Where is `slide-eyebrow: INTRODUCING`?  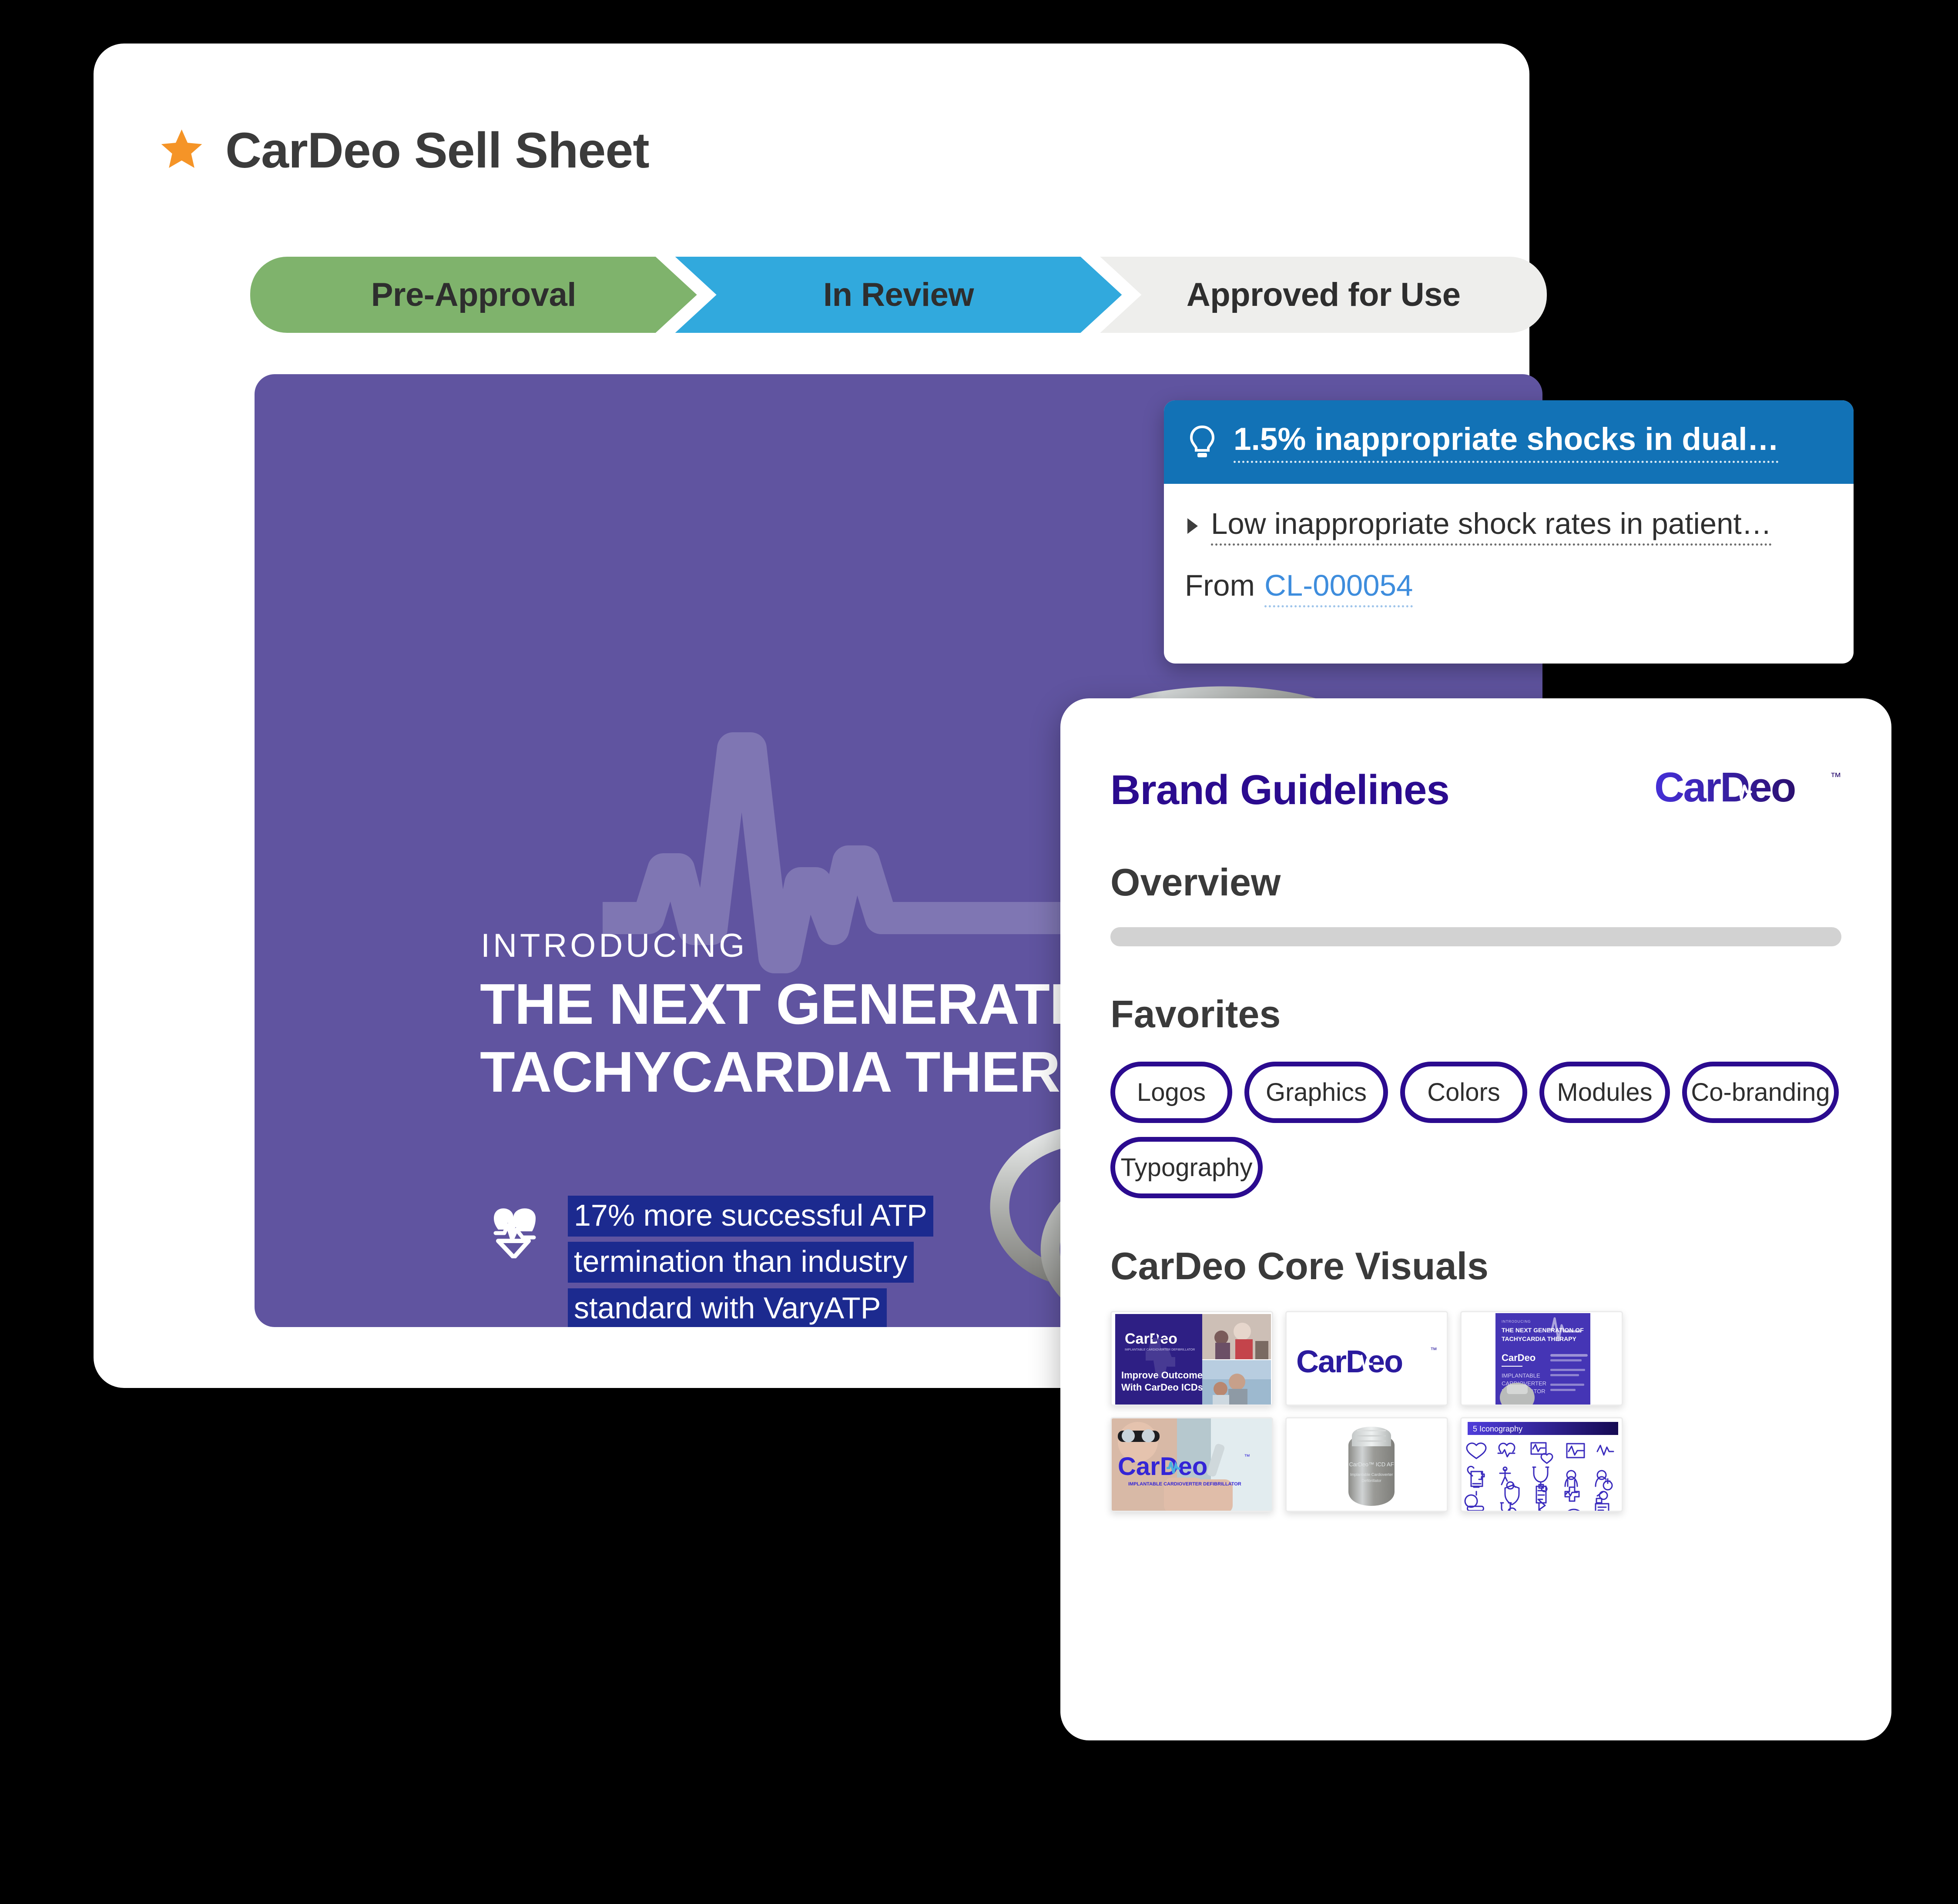
slide-eyebrow: INTRODUCING is located at coordinates (614, 945).